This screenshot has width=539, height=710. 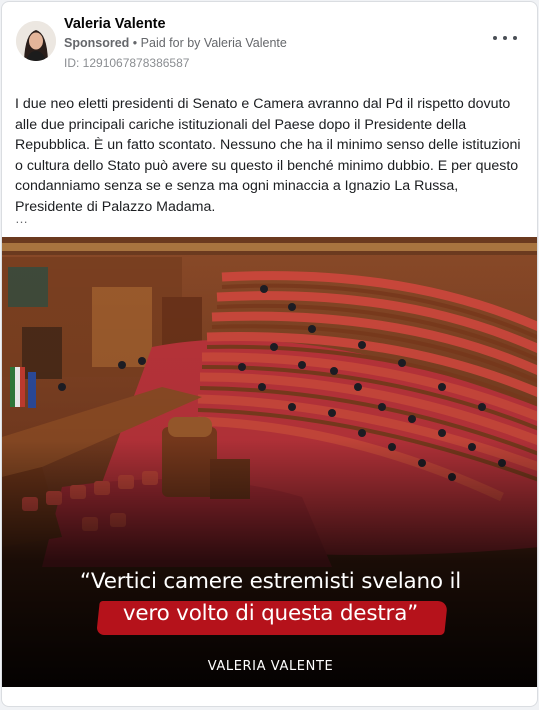 What do you see at coordinates (270, 581) in the screenshot?
I see `quote-line-1: “Vertici camere estremisti svelano il` at bounding box center [270, 581].